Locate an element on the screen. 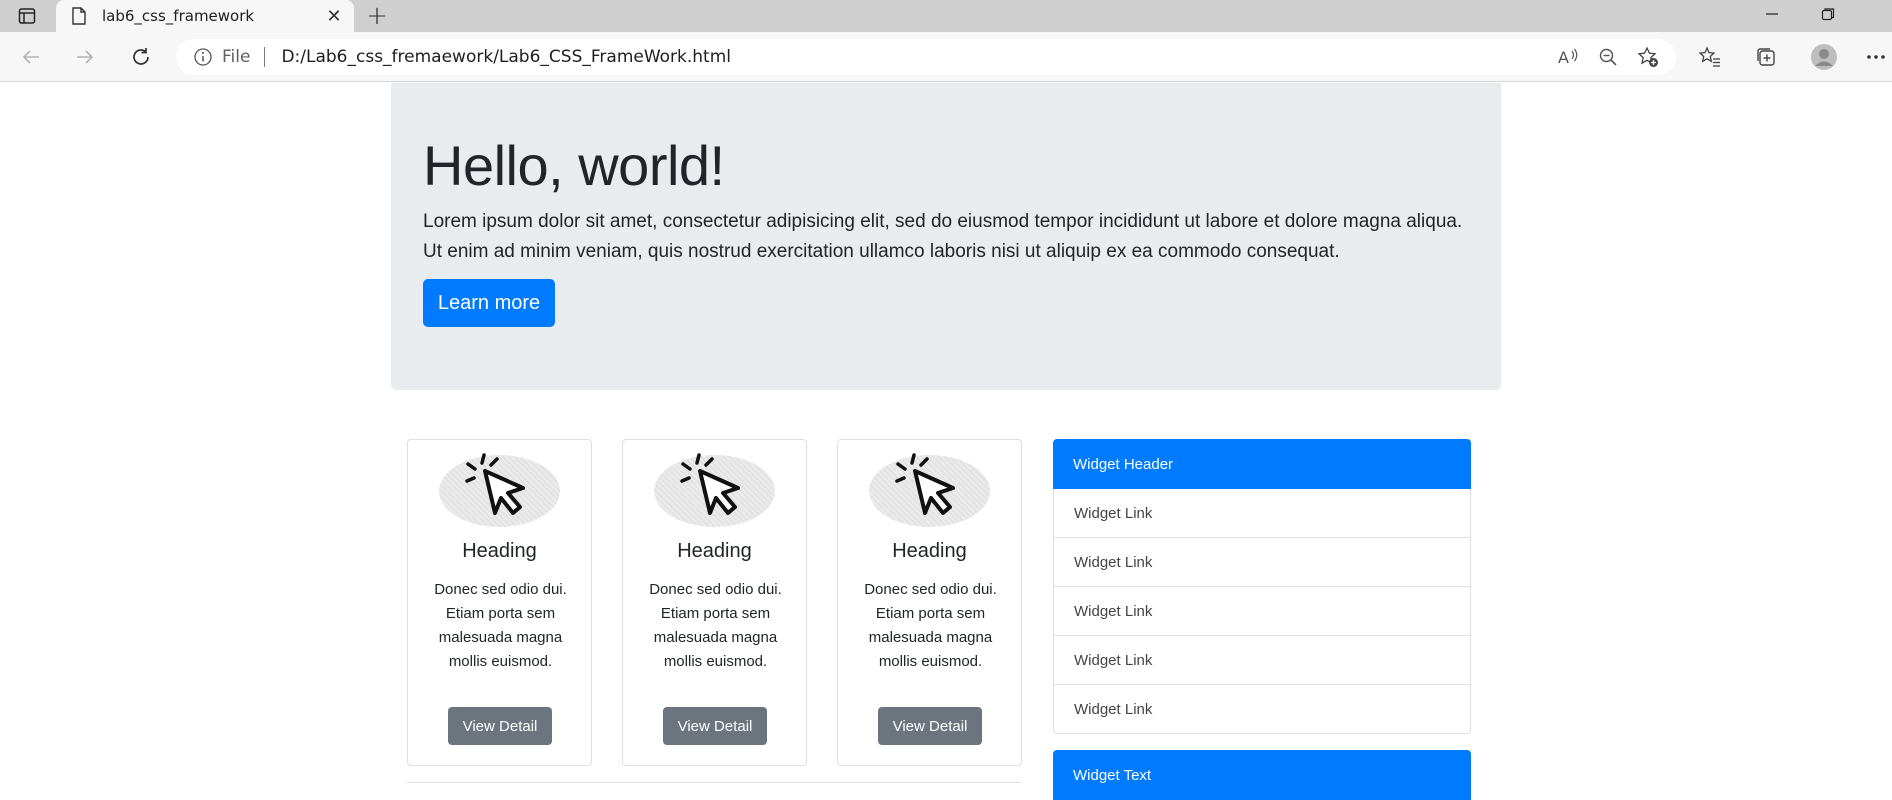 The image size is (1892, 800). restore-icon is located at coordinates (1828, 14).